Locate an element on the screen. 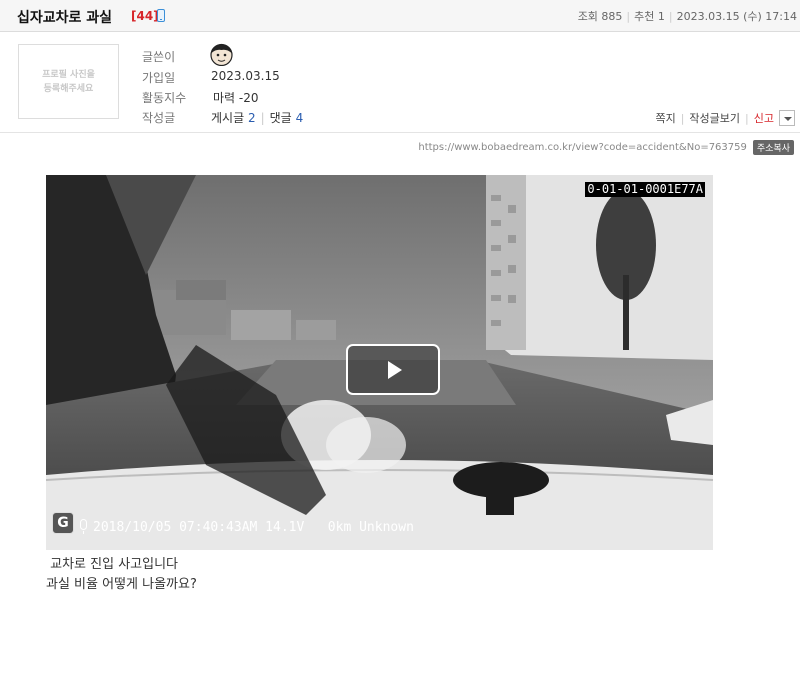 This screenshot has width=800, height=679. post-date: 2023.03.15 (수) 17:14 is located at coordinates (736, 16).